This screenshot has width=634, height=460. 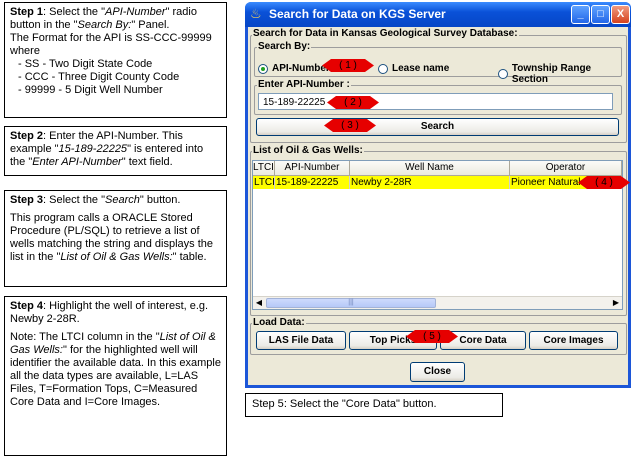 I want to click on radio-api-number: API-Number, so click(x=294, y=68).